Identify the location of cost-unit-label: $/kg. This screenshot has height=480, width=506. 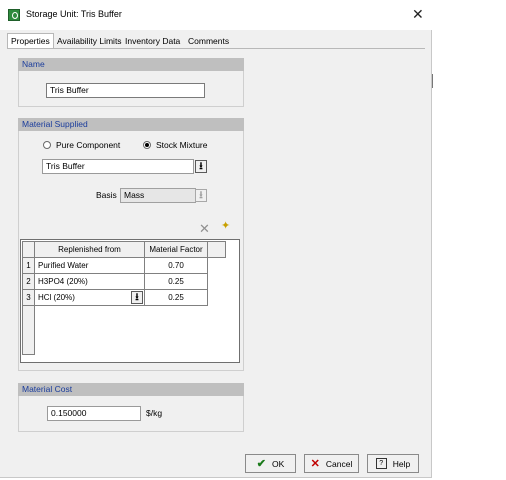
(154, 413).